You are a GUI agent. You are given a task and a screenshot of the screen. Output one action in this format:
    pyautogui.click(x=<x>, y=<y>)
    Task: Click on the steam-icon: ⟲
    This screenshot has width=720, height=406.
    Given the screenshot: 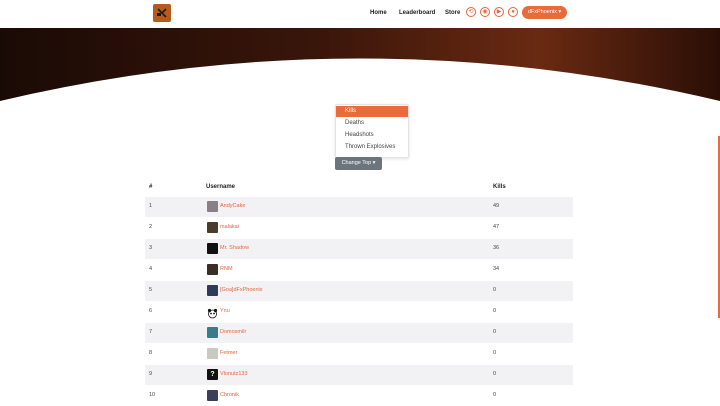 What is the action you would take?
    pyautogui.click(x=471, y=12)
    